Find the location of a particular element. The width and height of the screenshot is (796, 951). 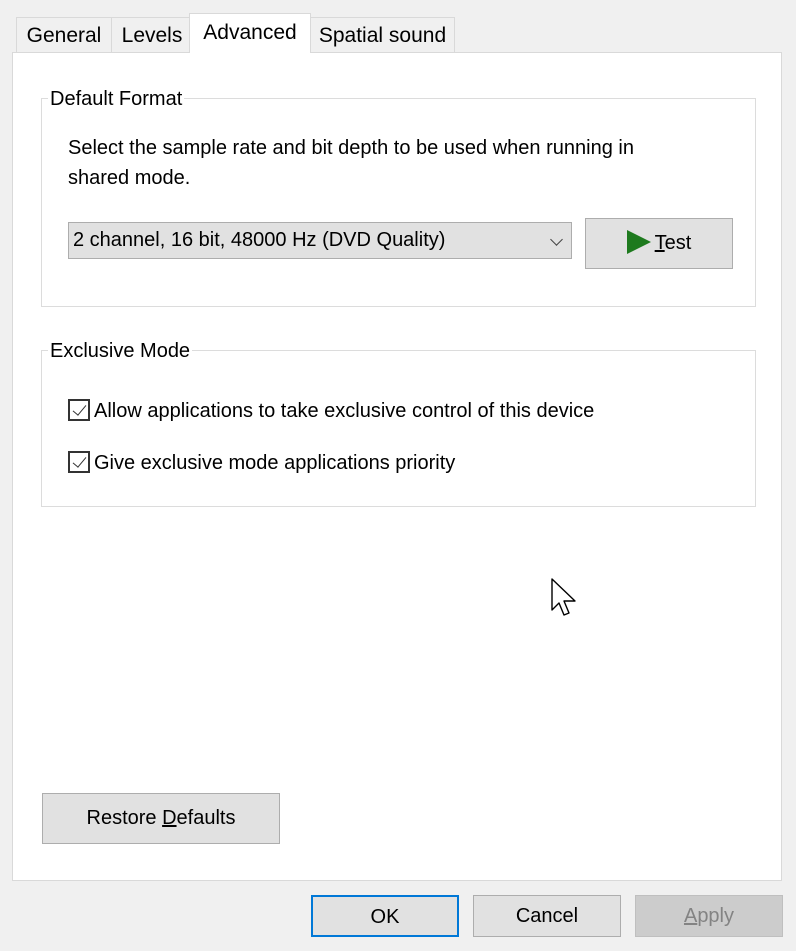

exclusive-mode-group is located at coordinates (398, 428).